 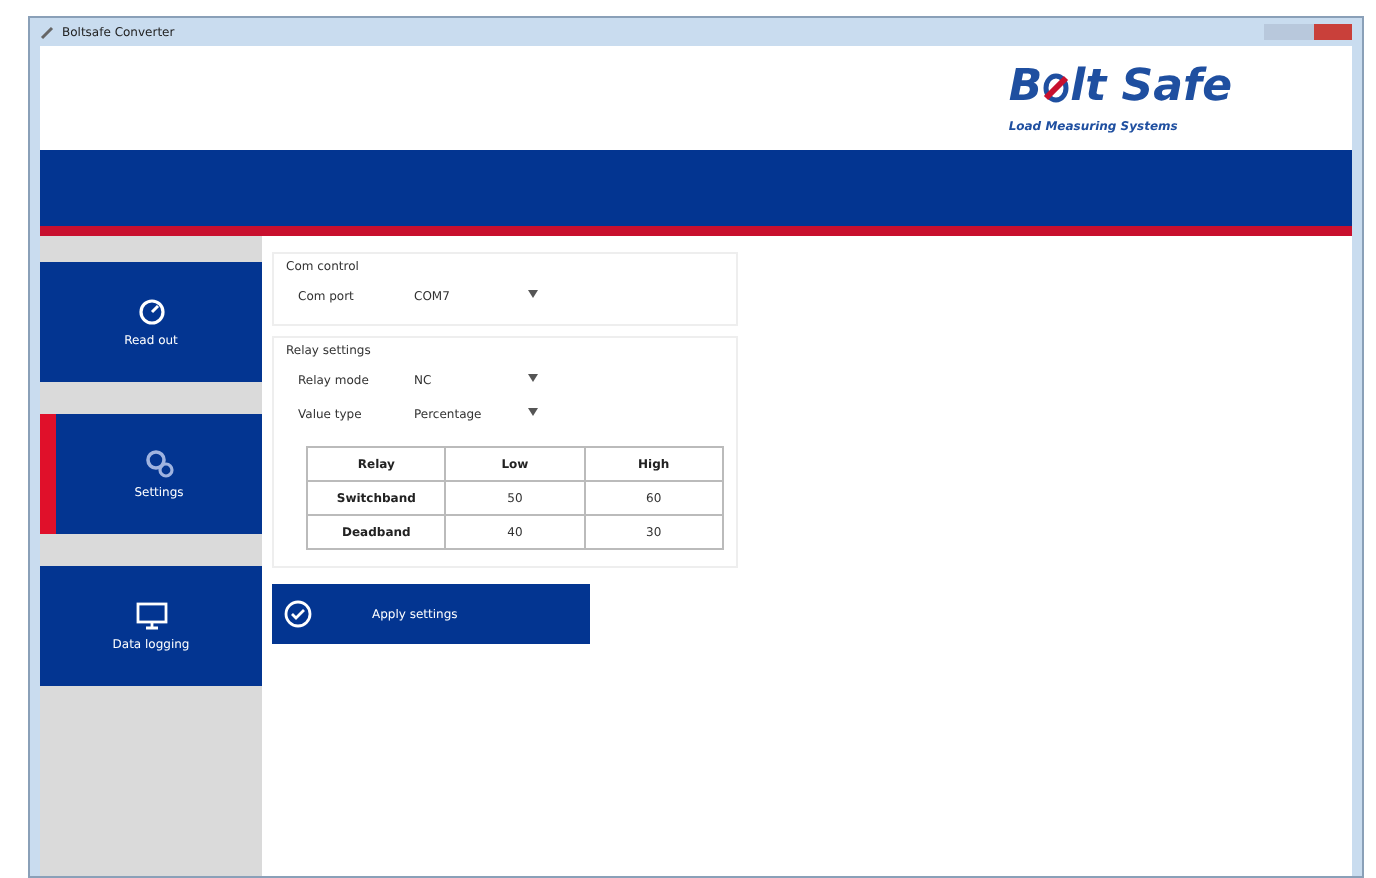 What do you see at coordinates (1056, 87) in the screenshot?
I see `bolt-icon` at bounding box center [1056, 87].